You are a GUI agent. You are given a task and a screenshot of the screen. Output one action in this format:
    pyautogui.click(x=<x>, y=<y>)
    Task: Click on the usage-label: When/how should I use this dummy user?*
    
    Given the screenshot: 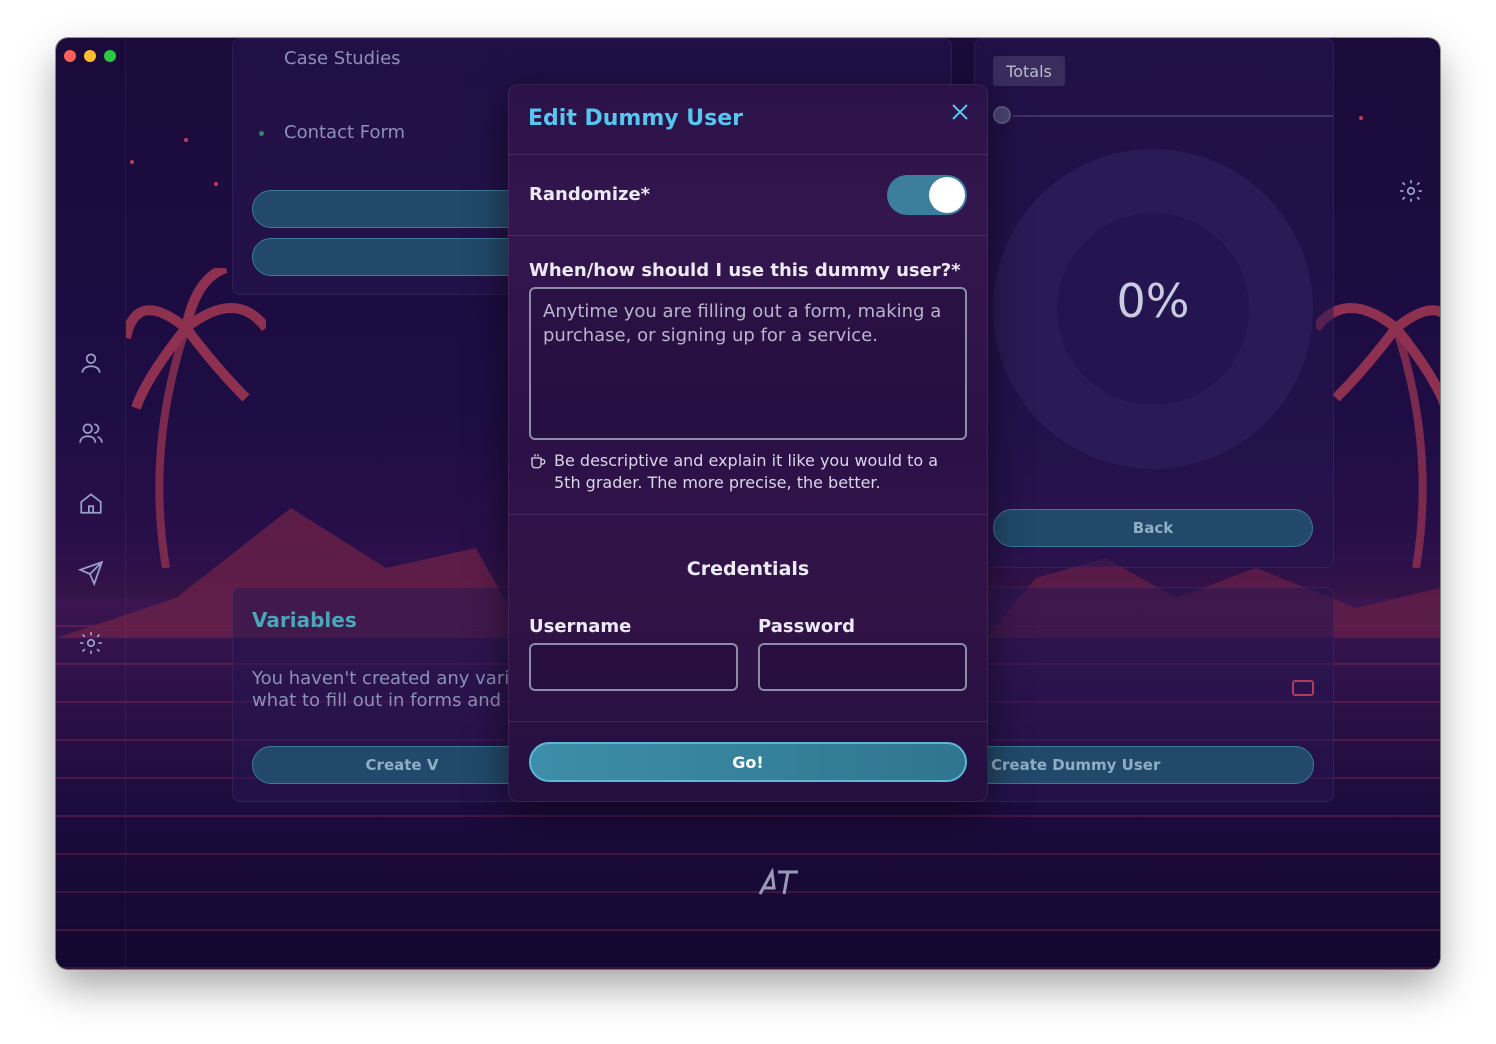 What is the action you would take?
    pyautogui.click(x=745, y=270)
    